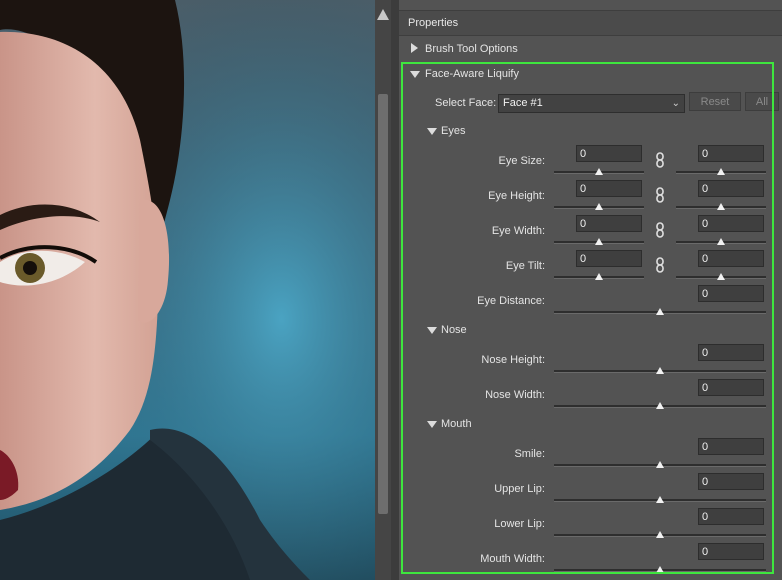 This screenshot has height=580, width=782. Describe the element at coordinates (609, 153) in the screenshot. I see `eye-size-left-input` at that location.